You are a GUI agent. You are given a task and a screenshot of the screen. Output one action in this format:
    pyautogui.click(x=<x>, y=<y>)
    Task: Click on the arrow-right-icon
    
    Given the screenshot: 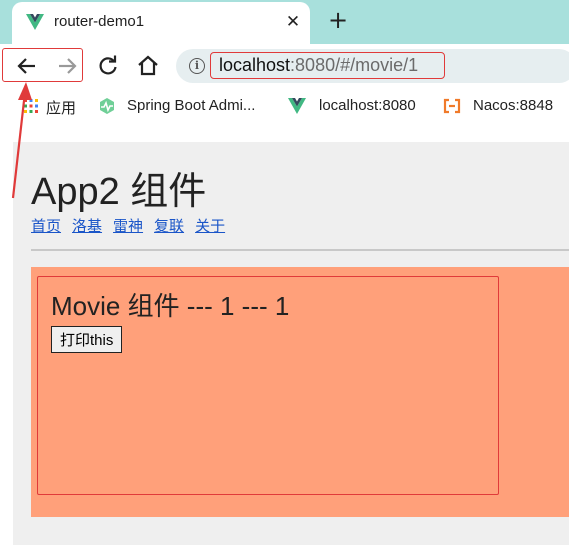 What is the action you would take?
    pyautogui.click(x=68, y=66)
    